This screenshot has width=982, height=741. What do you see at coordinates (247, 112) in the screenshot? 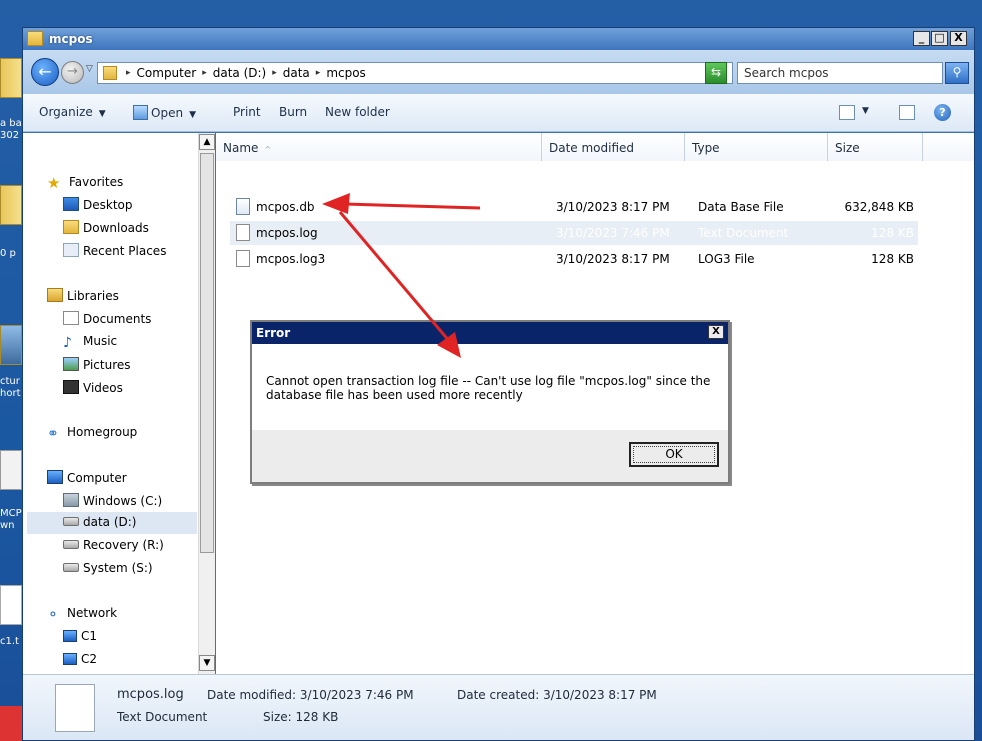
I see `print-button: Print` at bounding box center [247, 112].